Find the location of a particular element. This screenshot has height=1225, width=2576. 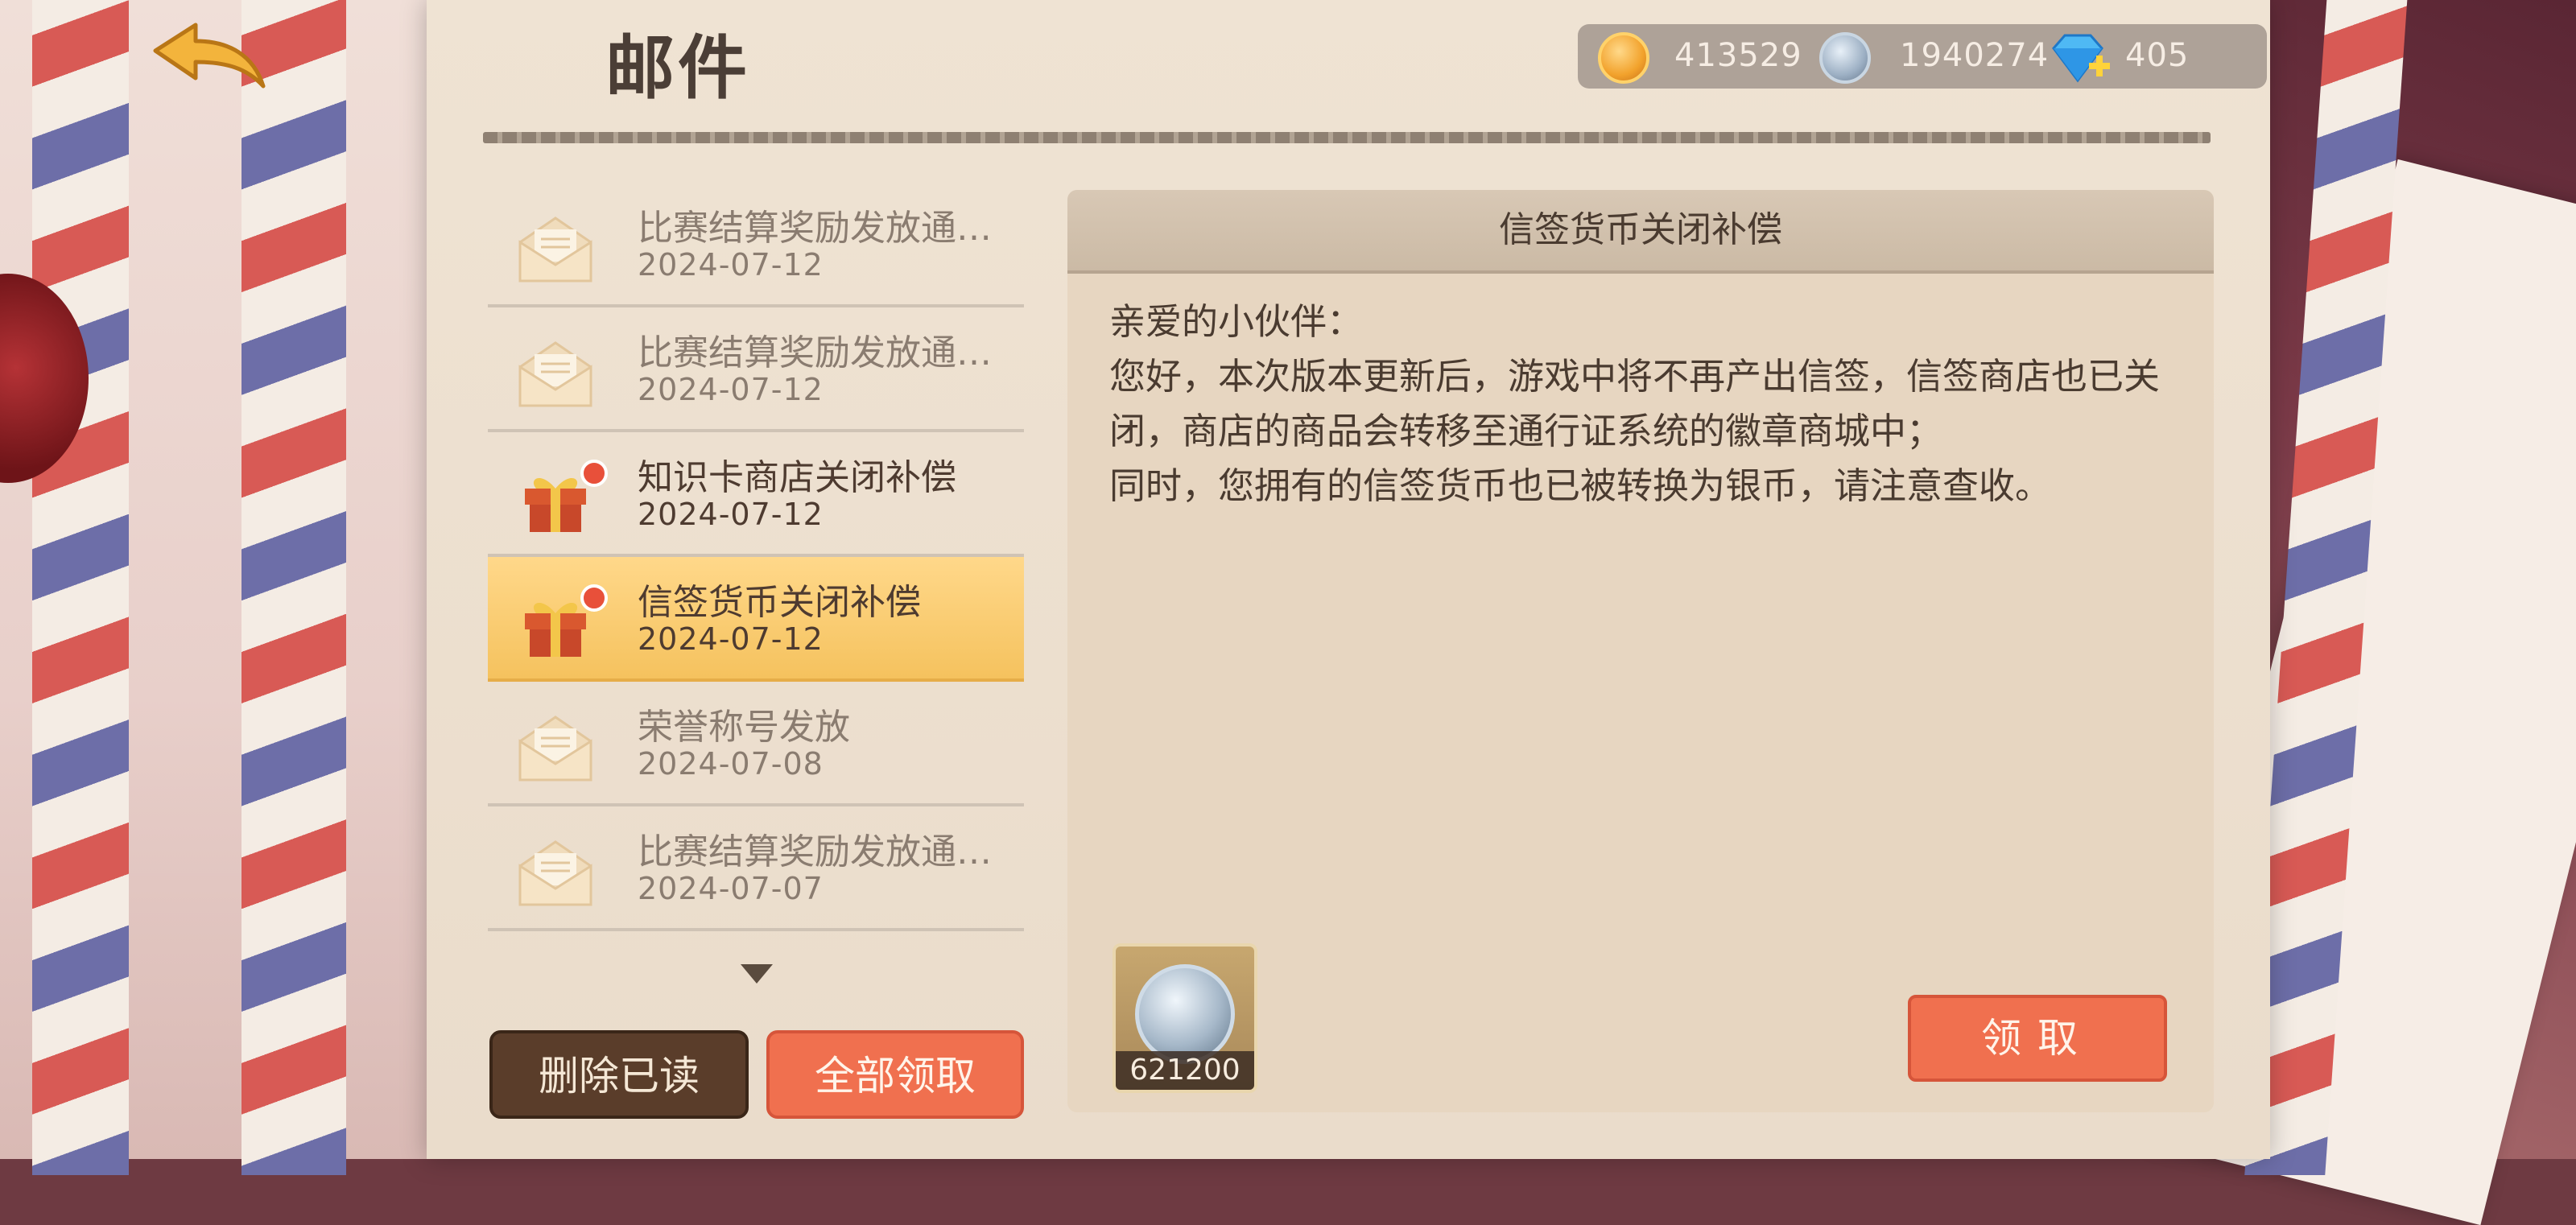

claim-all-button: 全部领取 is located at coordinates (895, 1074).